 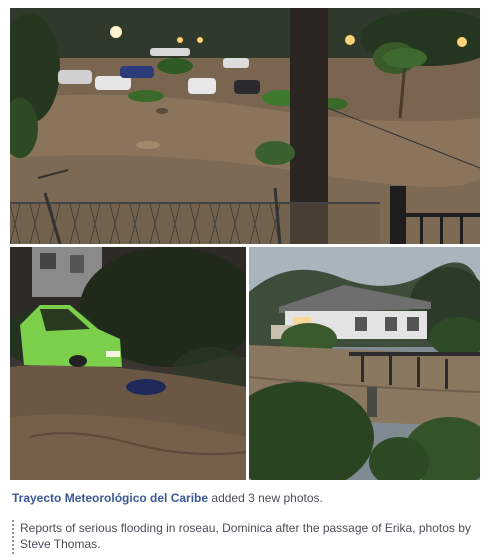 What do you see at coordinates (13, 537) in the screenshot?
I see `quote-divider` at bounding box center [13, 537].